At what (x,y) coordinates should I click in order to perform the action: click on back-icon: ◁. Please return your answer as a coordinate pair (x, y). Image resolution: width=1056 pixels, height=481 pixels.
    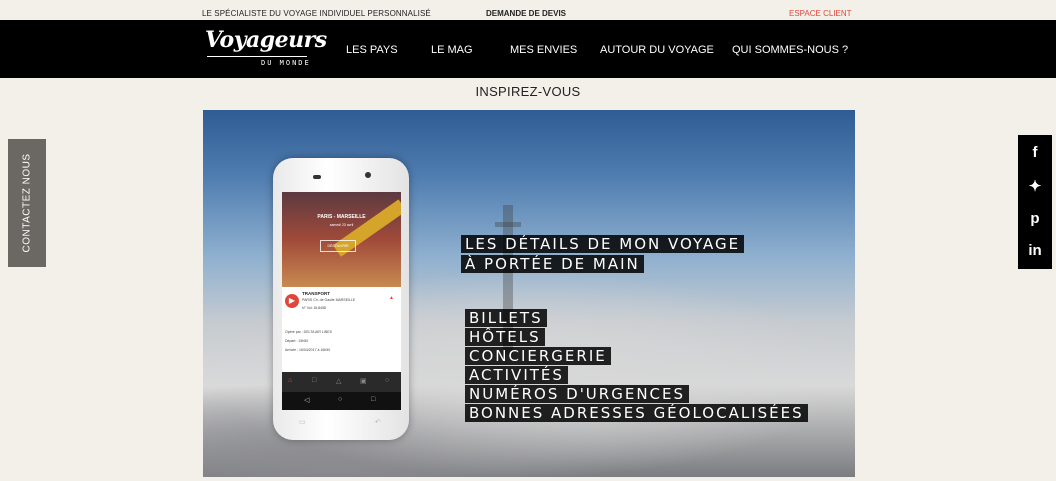
    Looking at the image, I should click on (307, 400).